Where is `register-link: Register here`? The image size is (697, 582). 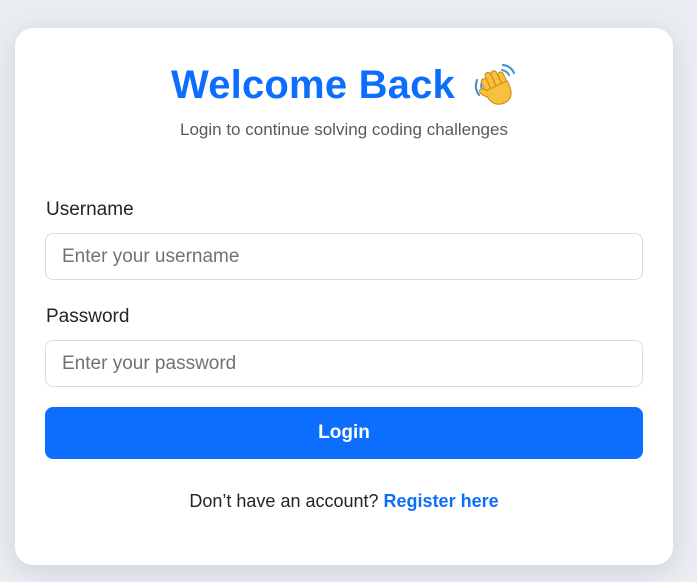
register-link: Register here is located at coordinates (441, 501).